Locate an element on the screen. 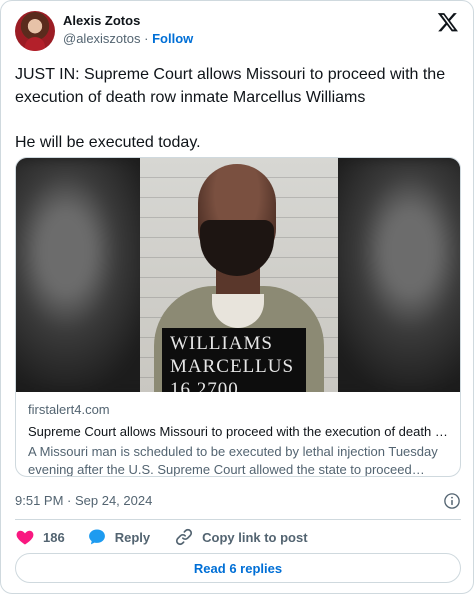 This screenshot has height=594, width=474. timestamp-row: 9:51 PM · Sep 24, 2024 is located at coordinates (238, 501).